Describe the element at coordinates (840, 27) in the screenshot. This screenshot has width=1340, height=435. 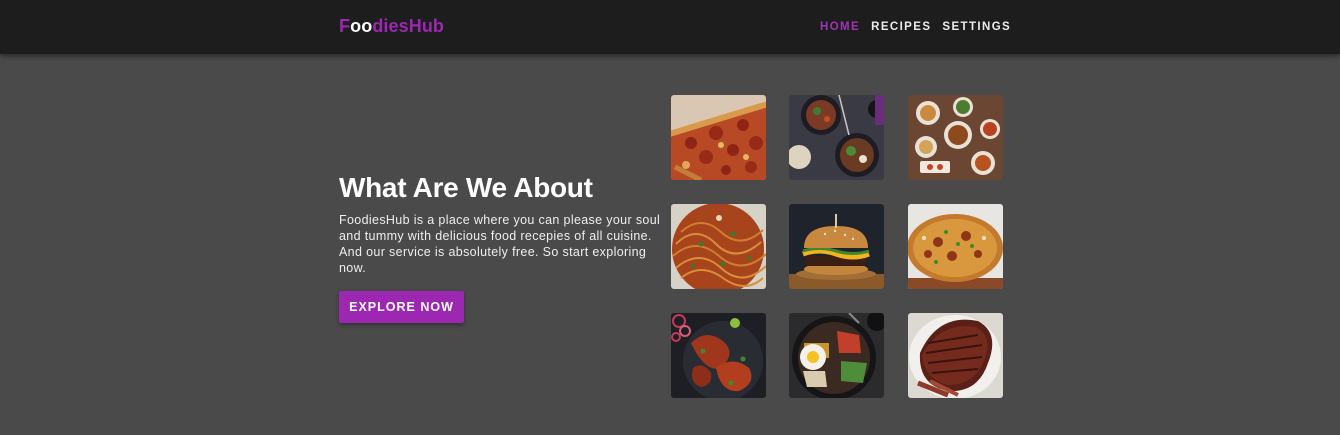
I see `nav-link-home: HOME` at that location.